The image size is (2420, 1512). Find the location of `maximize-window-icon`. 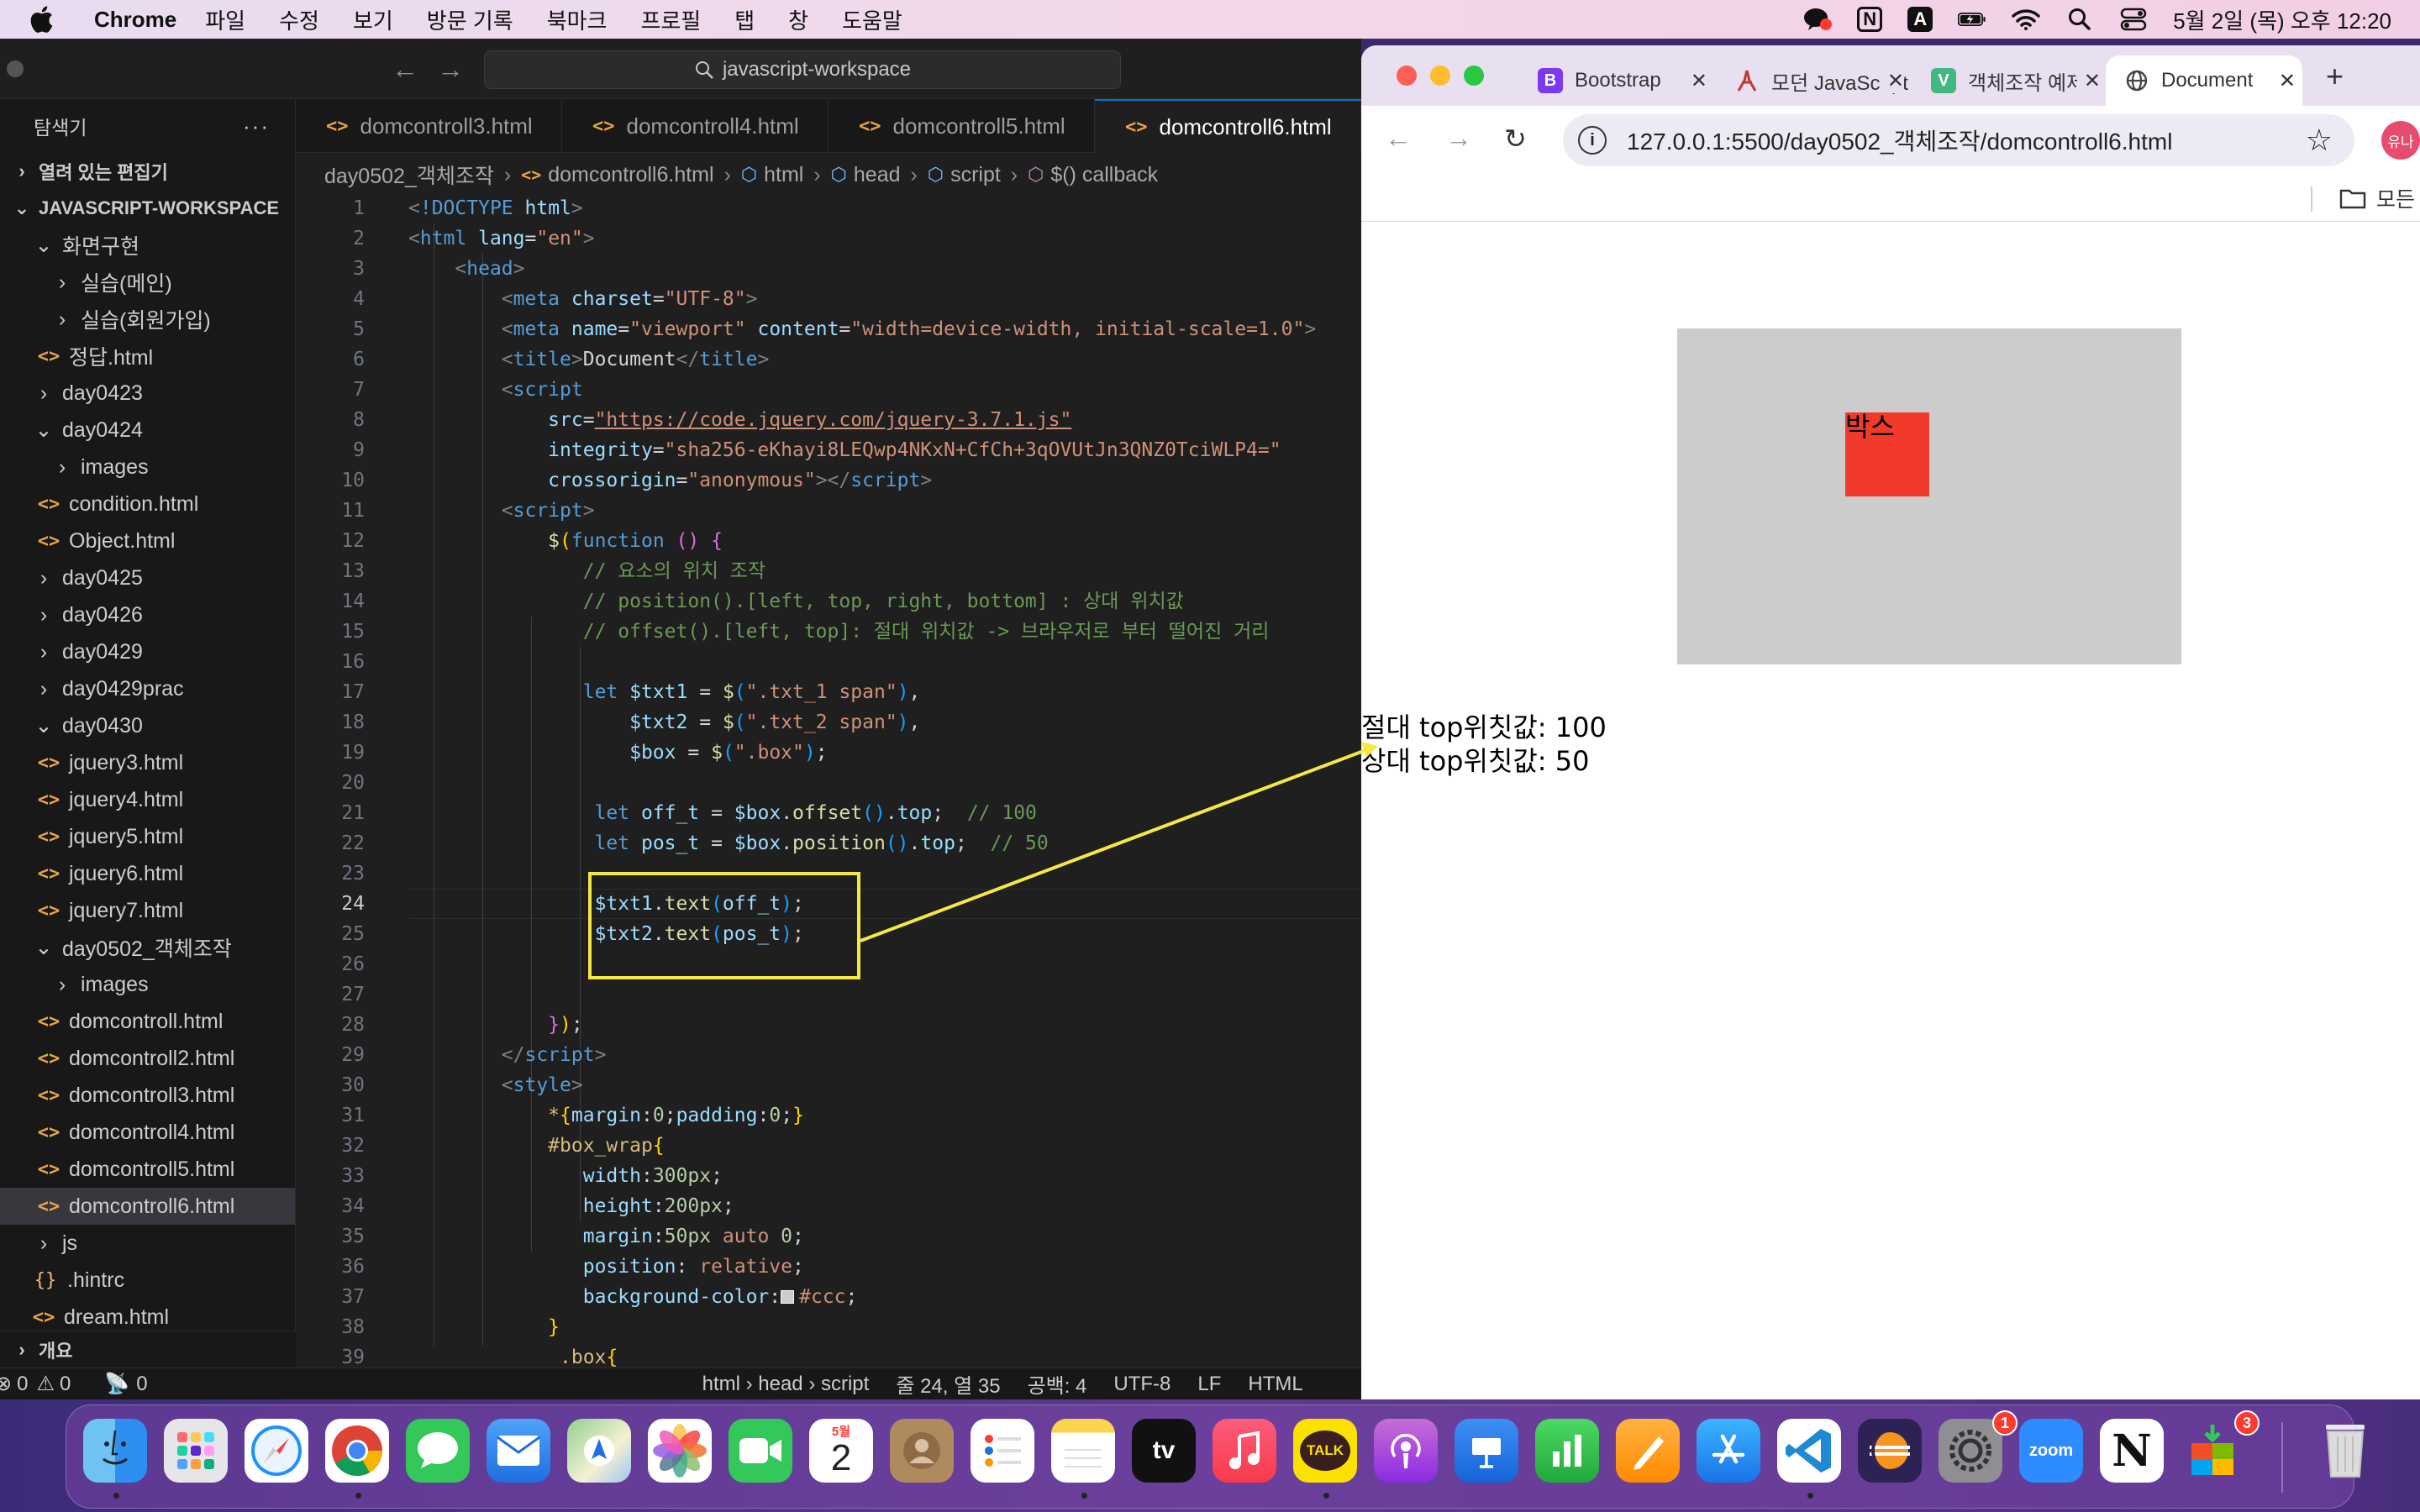

maximize-window-icon is located at coordinates (1474, 76).